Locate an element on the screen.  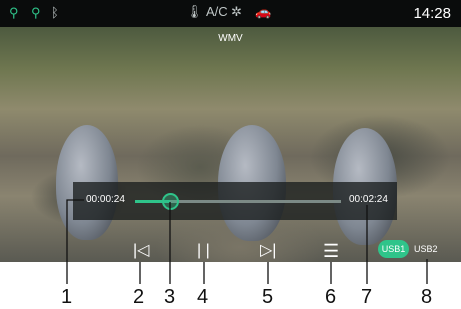
callout-1: 1 is located at coordinates (67, 297).